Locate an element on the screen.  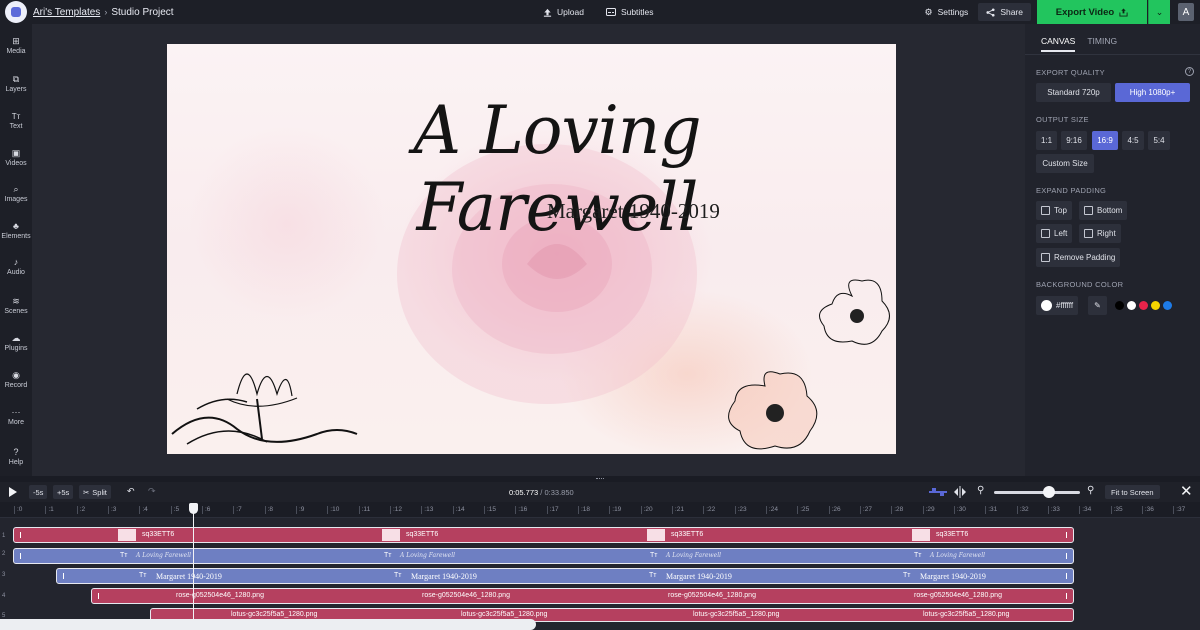
close-timeline-icon: ✕ is located at coordinates (1186, 491).